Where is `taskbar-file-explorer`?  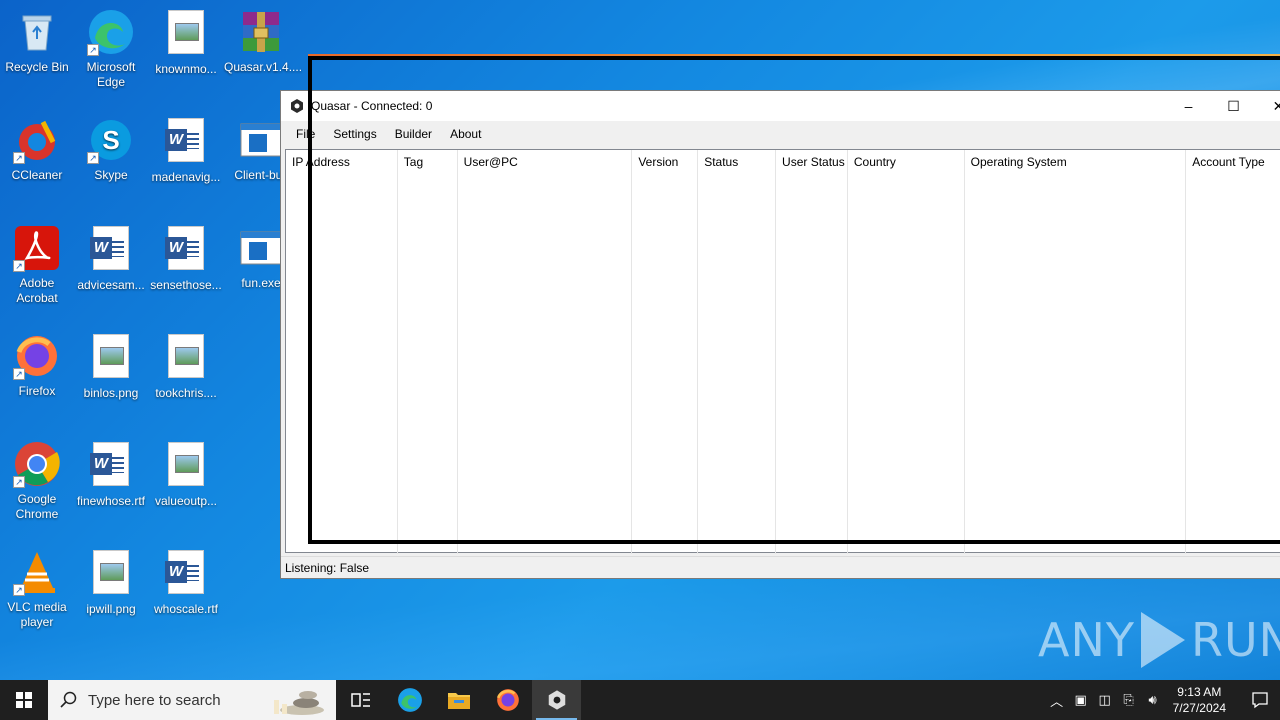
taskbar-file-explorer is located at coordinates (458, 700).